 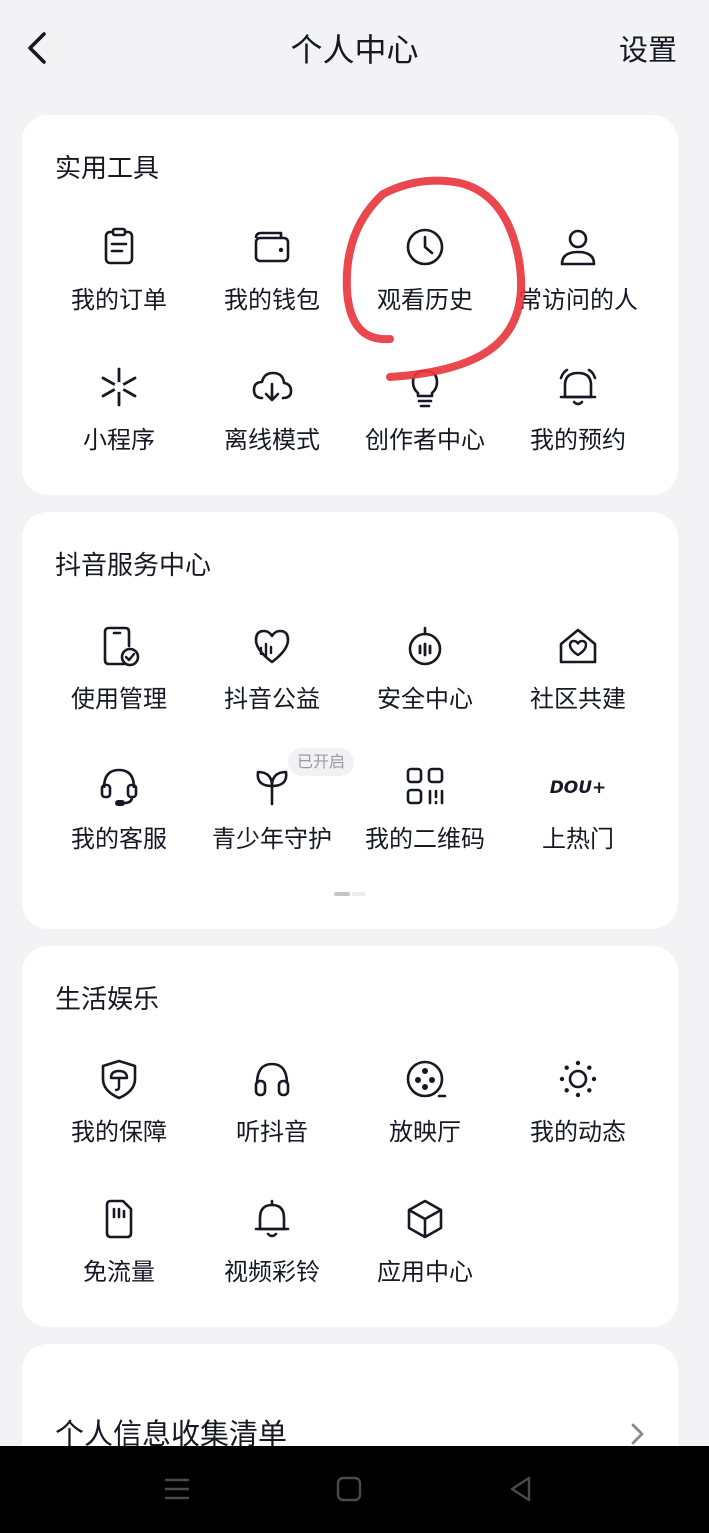 I want to click on services-item-label: 使用管理, so click(x=119, y=699).